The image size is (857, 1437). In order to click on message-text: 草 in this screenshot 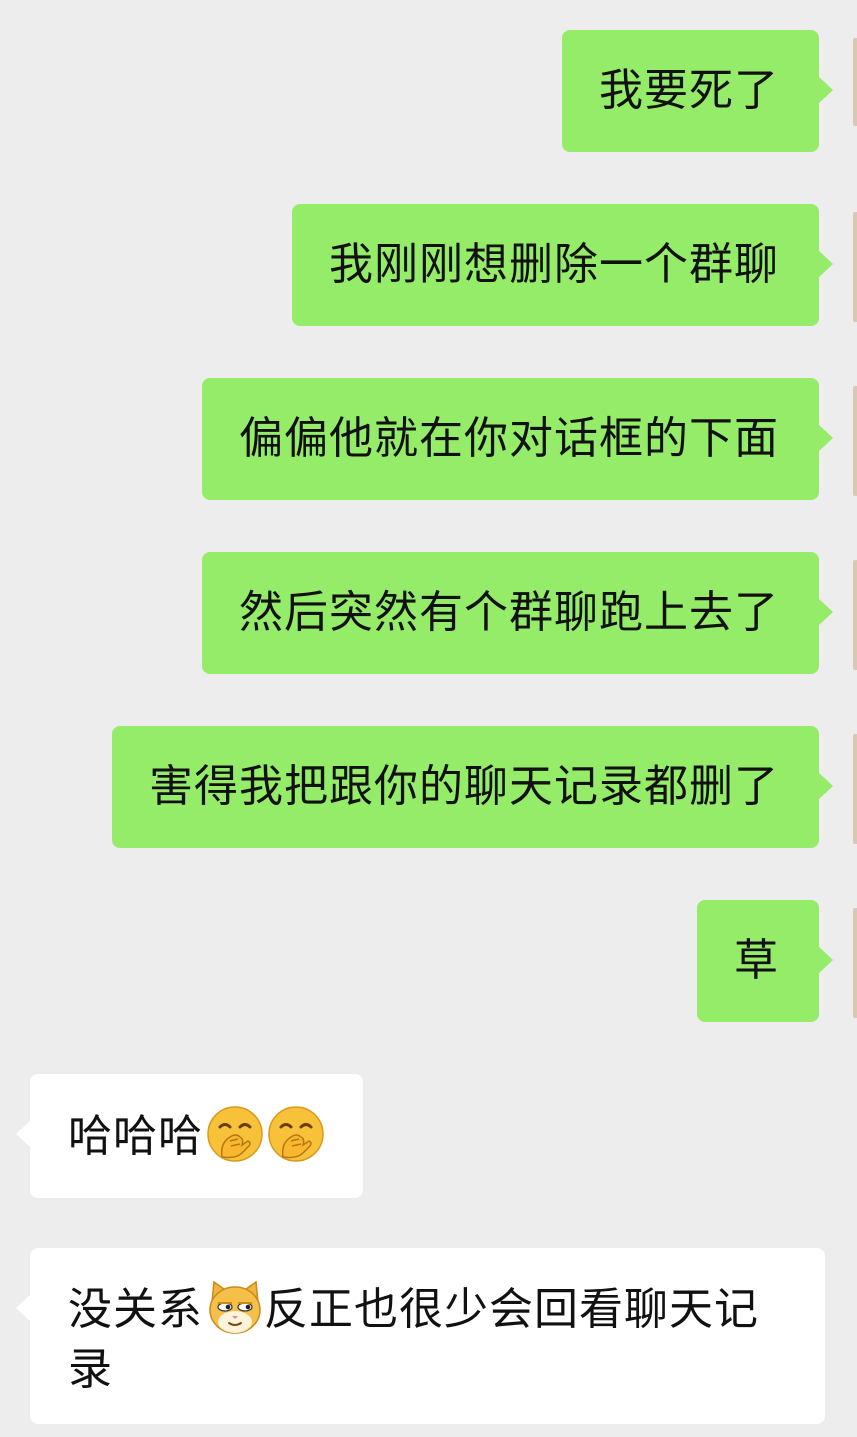, I will do `click(756, 960)`.